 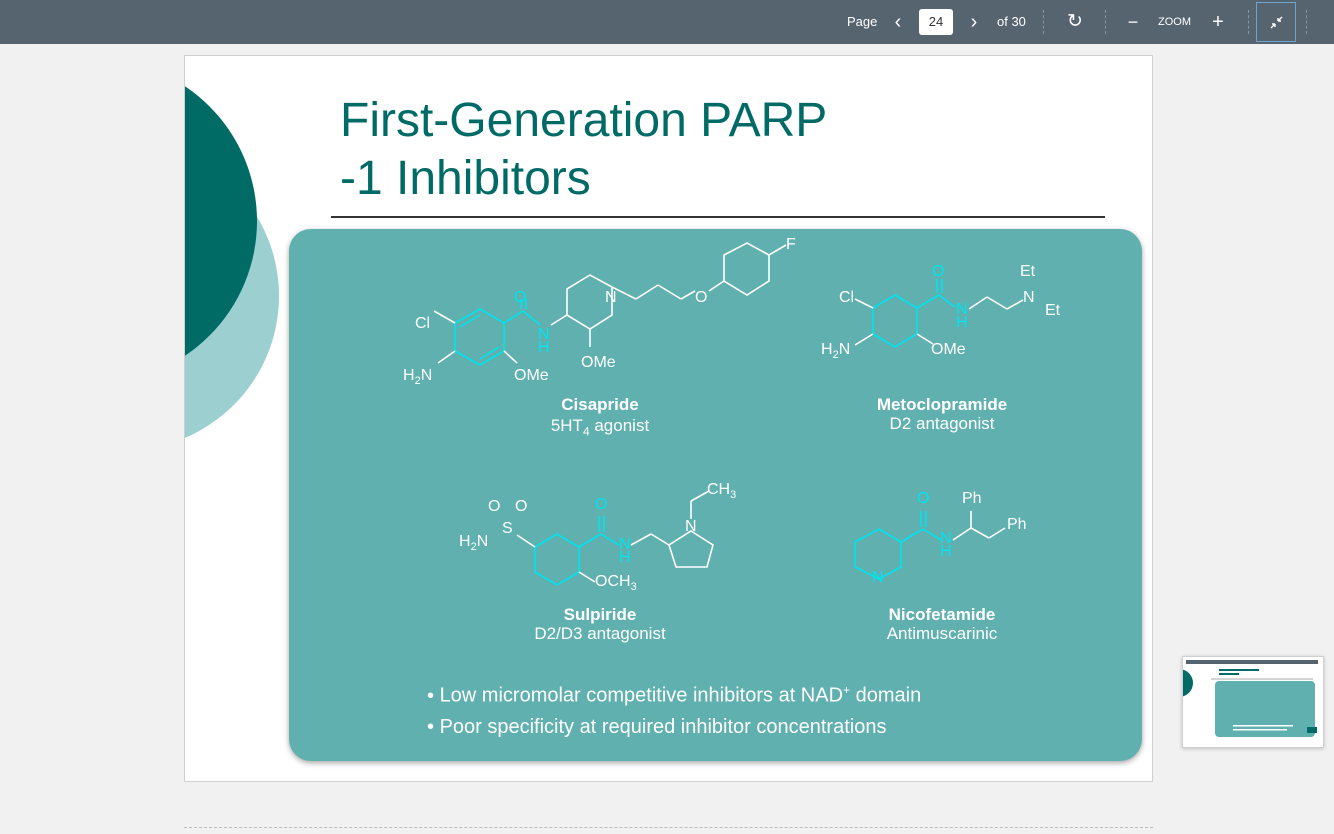 What do you see at coordinates (507, 528) in the screenshot?
I see `atom-label: S` at bounding box center [507, 528].